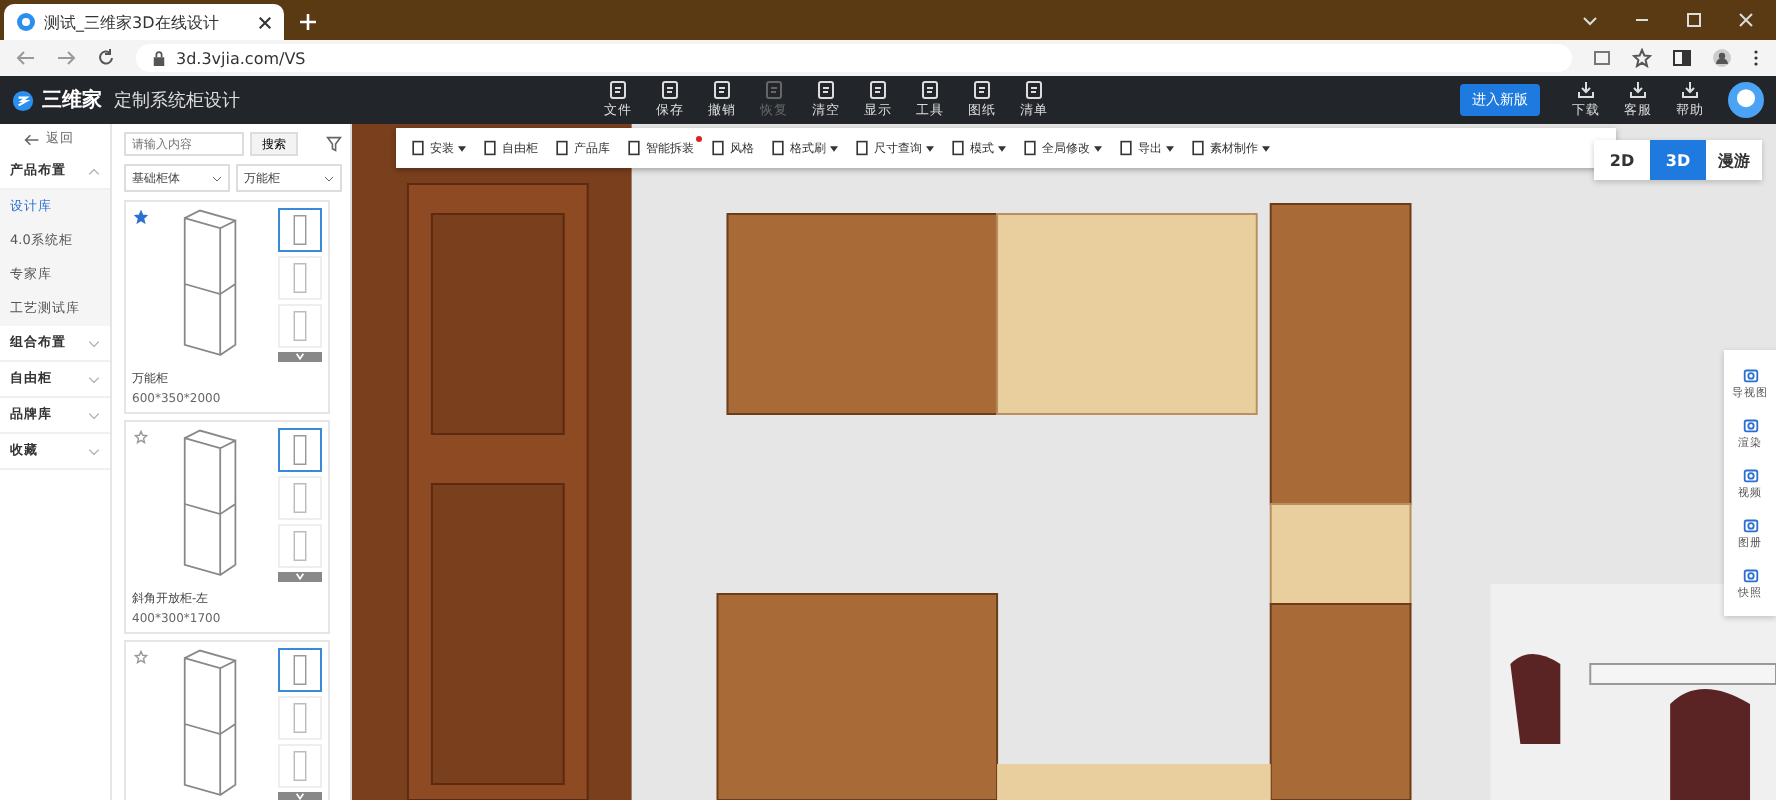 This screenshot has width=1776, height=800. What do you see at coordinates (334, 144) in the screenshot?
I see `filter-icon` at bounding box center [334, 144].